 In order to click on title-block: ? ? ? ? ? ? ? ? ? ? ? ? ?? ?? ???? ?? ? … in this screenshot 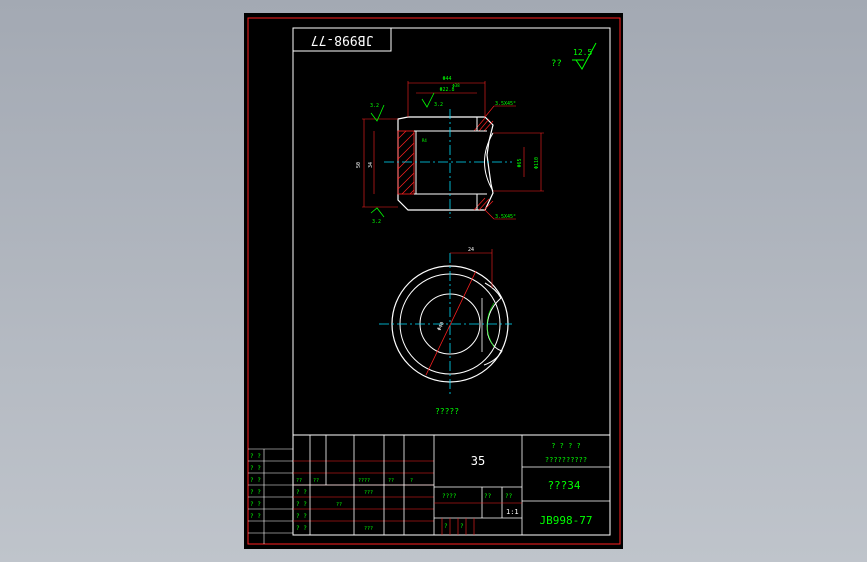, I will do `click(429, 489)`.